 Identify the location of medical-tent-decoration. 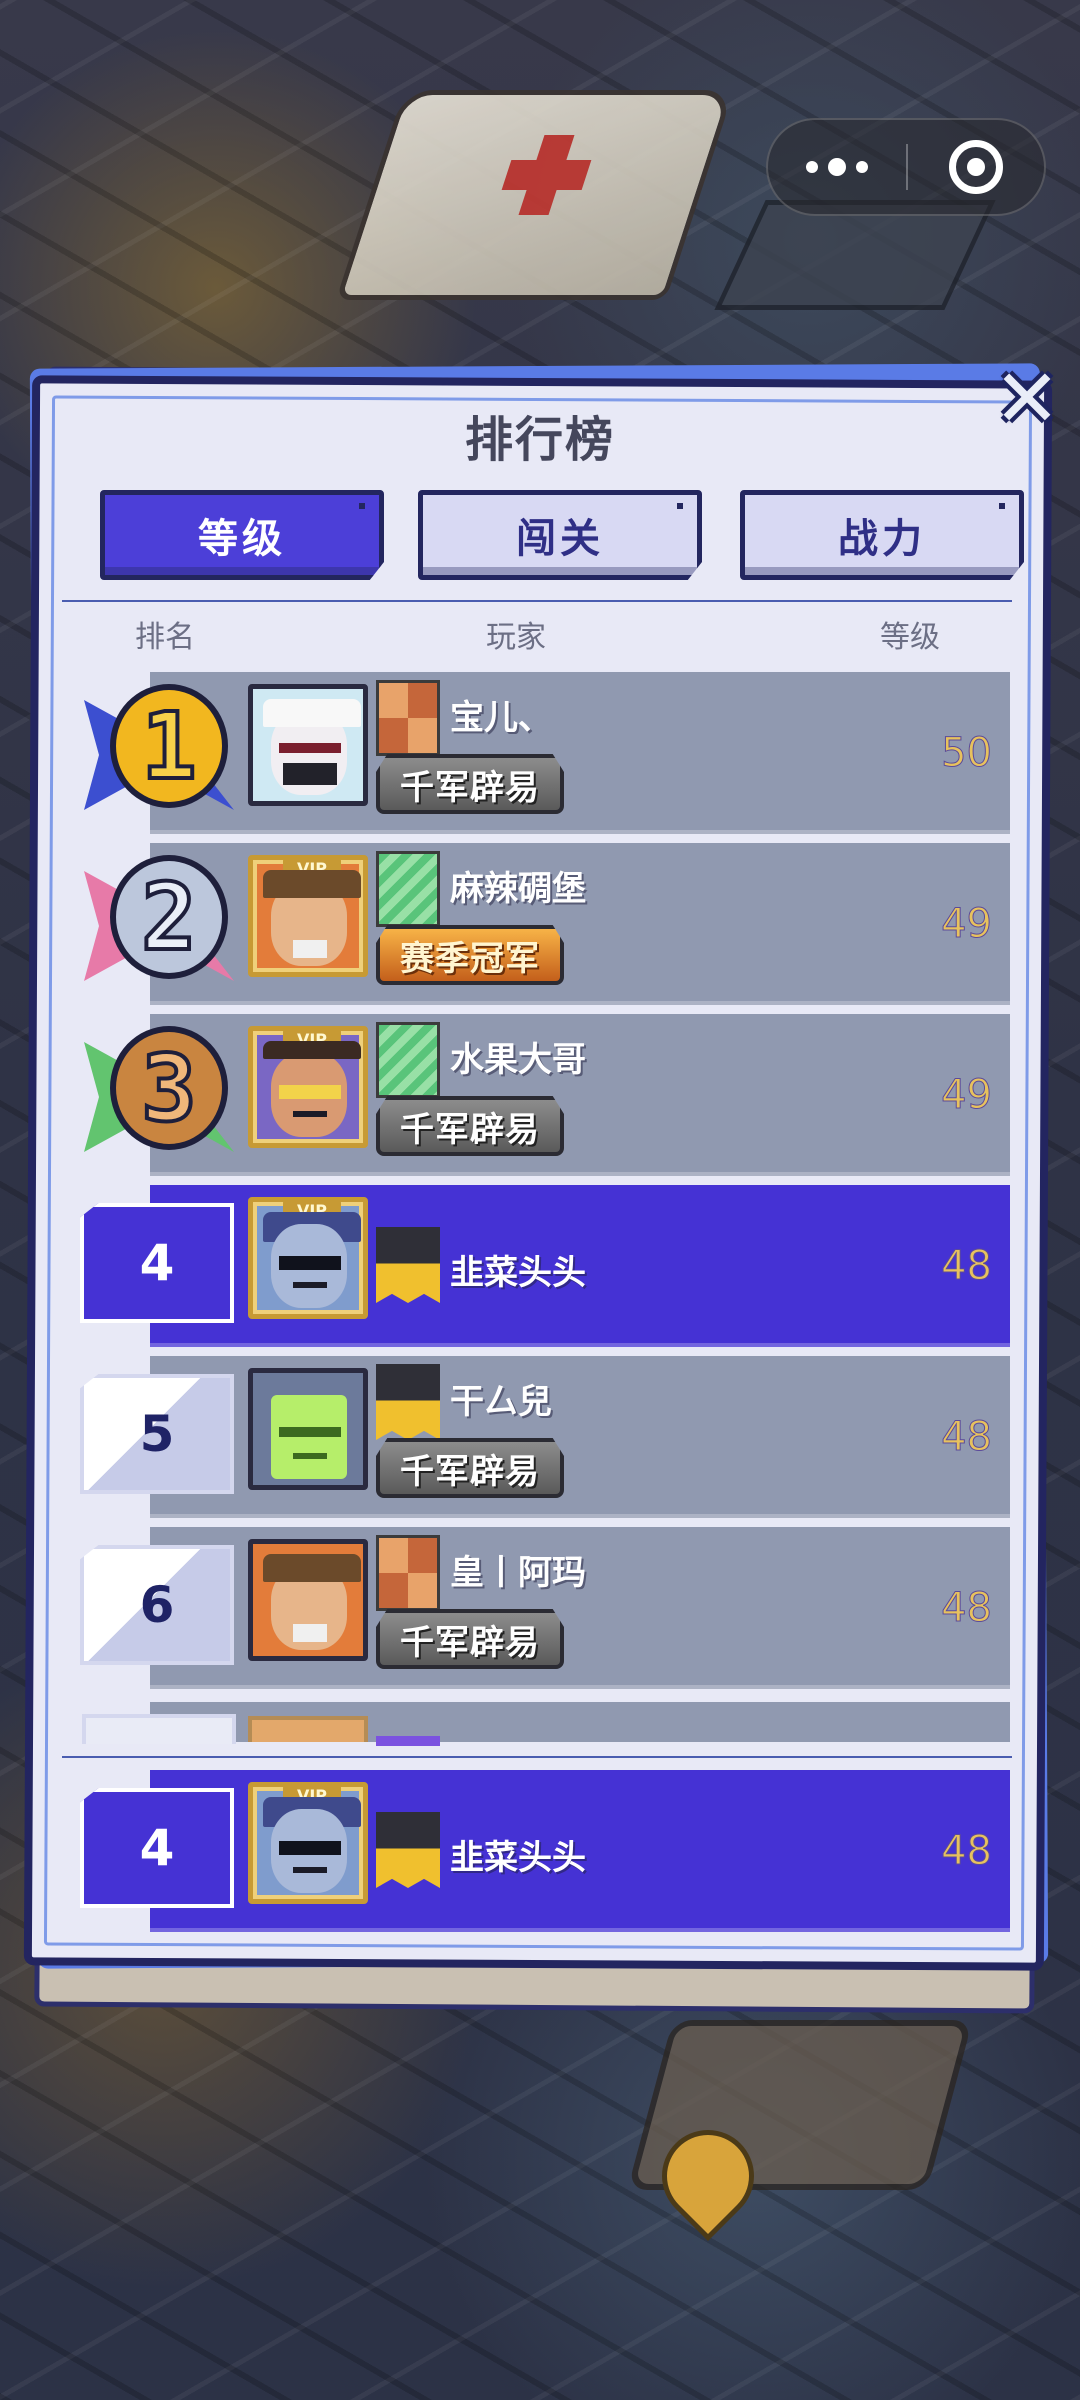
(535, 195).